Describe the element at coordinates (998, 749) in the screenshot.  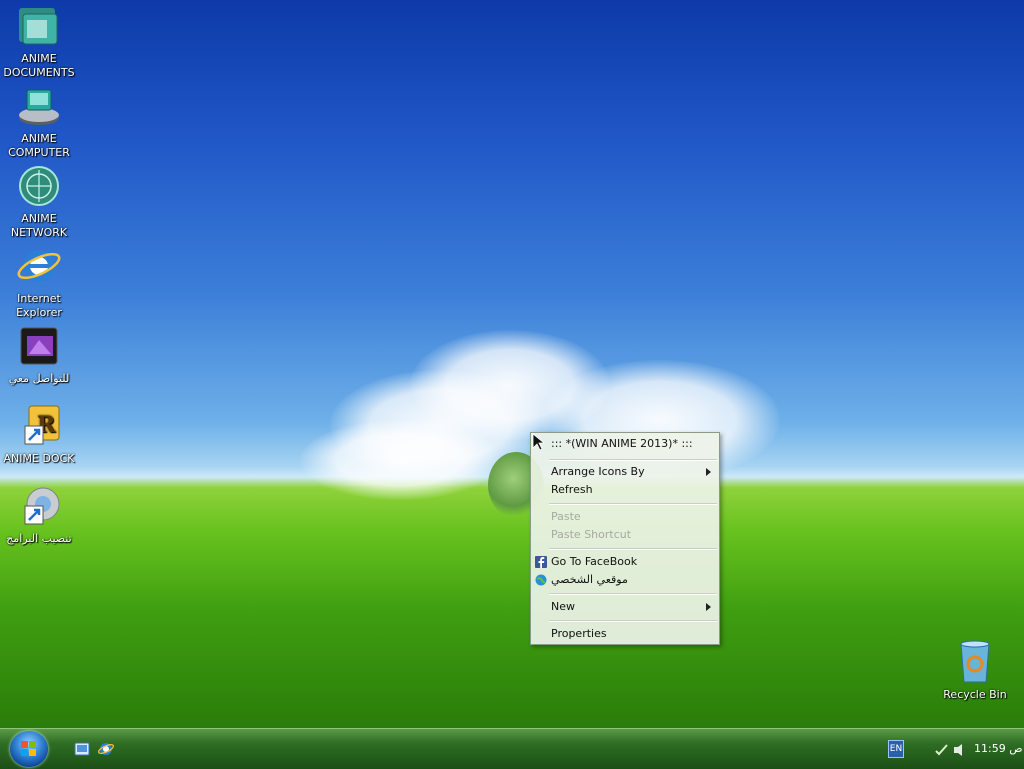
I see `taskbar-clock: ص 11:59` at that location.